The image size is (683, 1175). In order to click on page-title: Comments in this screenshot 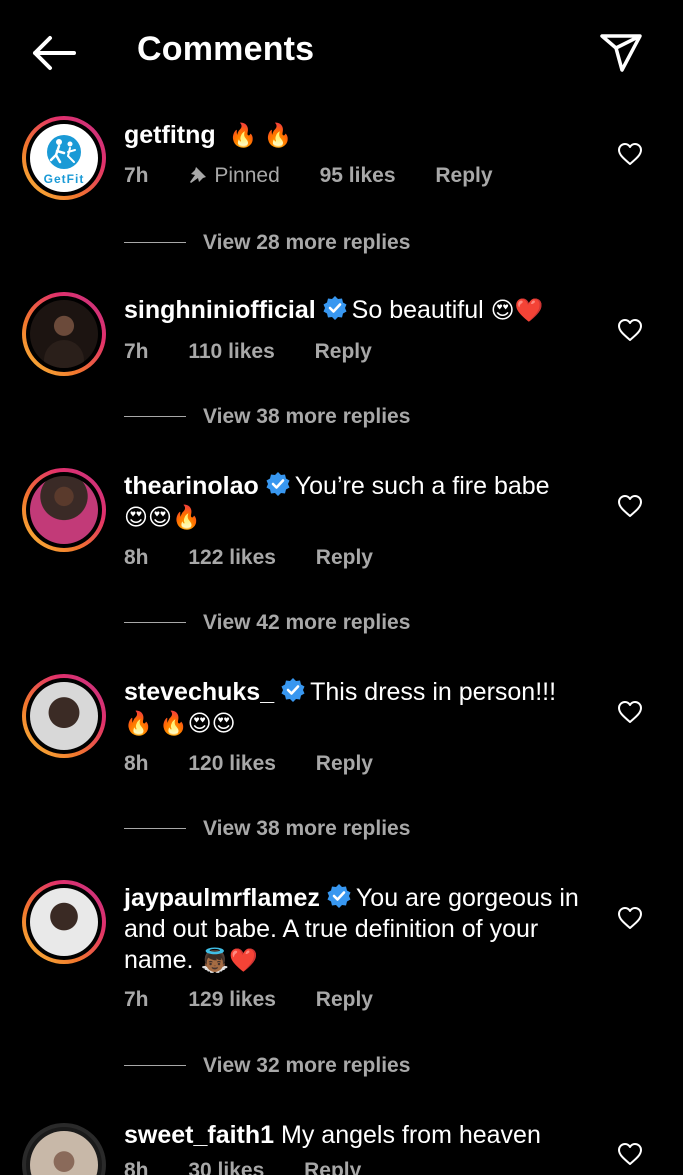, I will do `click(226, 49)`.